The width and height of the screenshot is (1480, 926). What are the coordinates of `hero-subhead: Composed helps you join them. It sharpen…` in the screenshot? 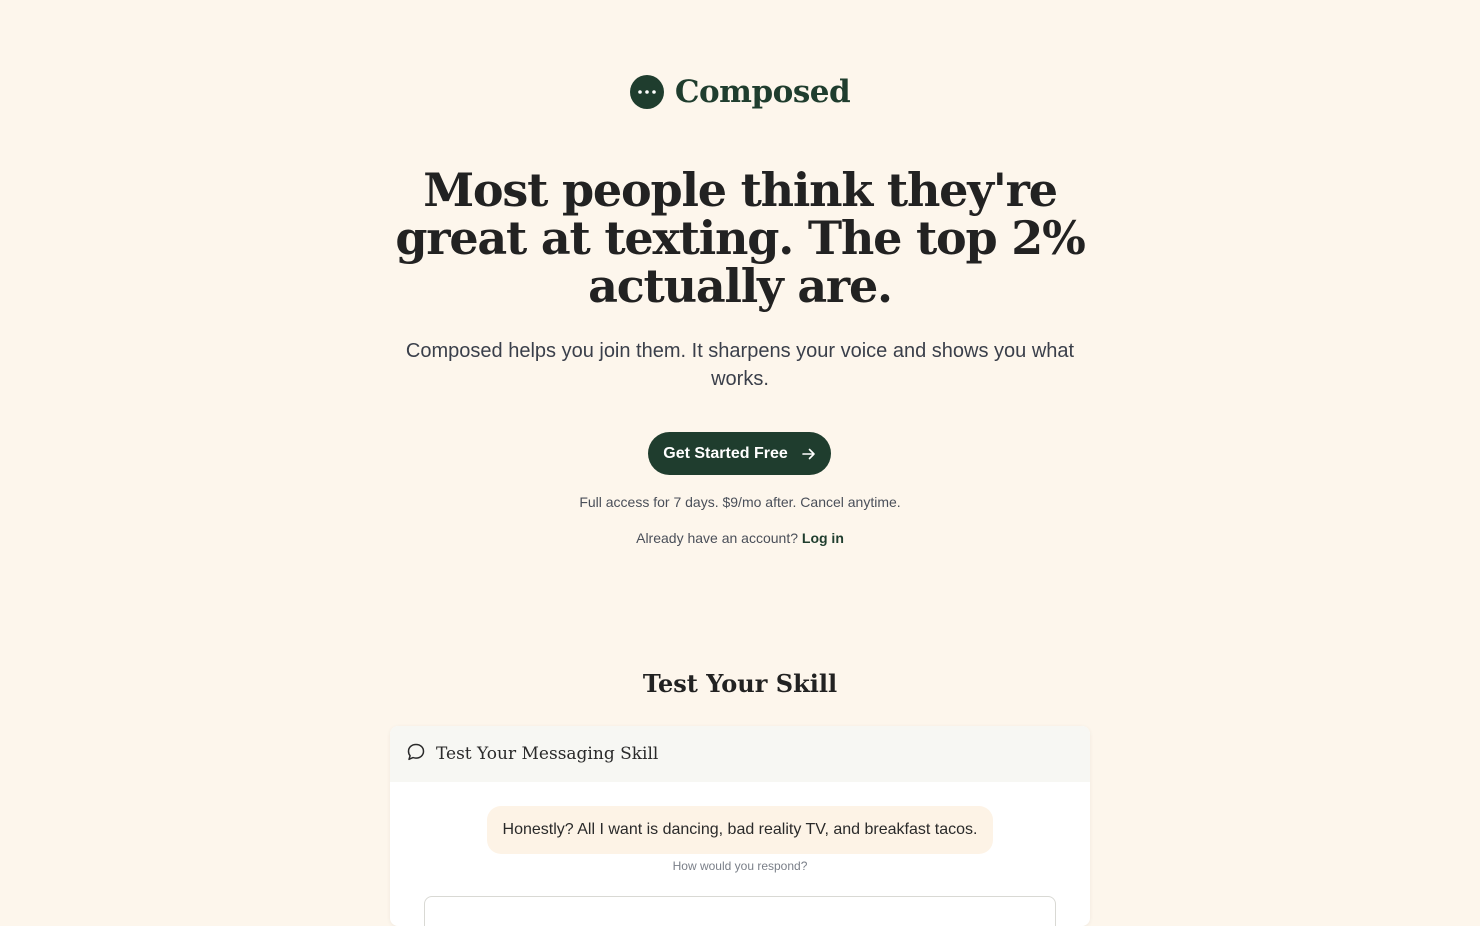 It's located at (740, 365).